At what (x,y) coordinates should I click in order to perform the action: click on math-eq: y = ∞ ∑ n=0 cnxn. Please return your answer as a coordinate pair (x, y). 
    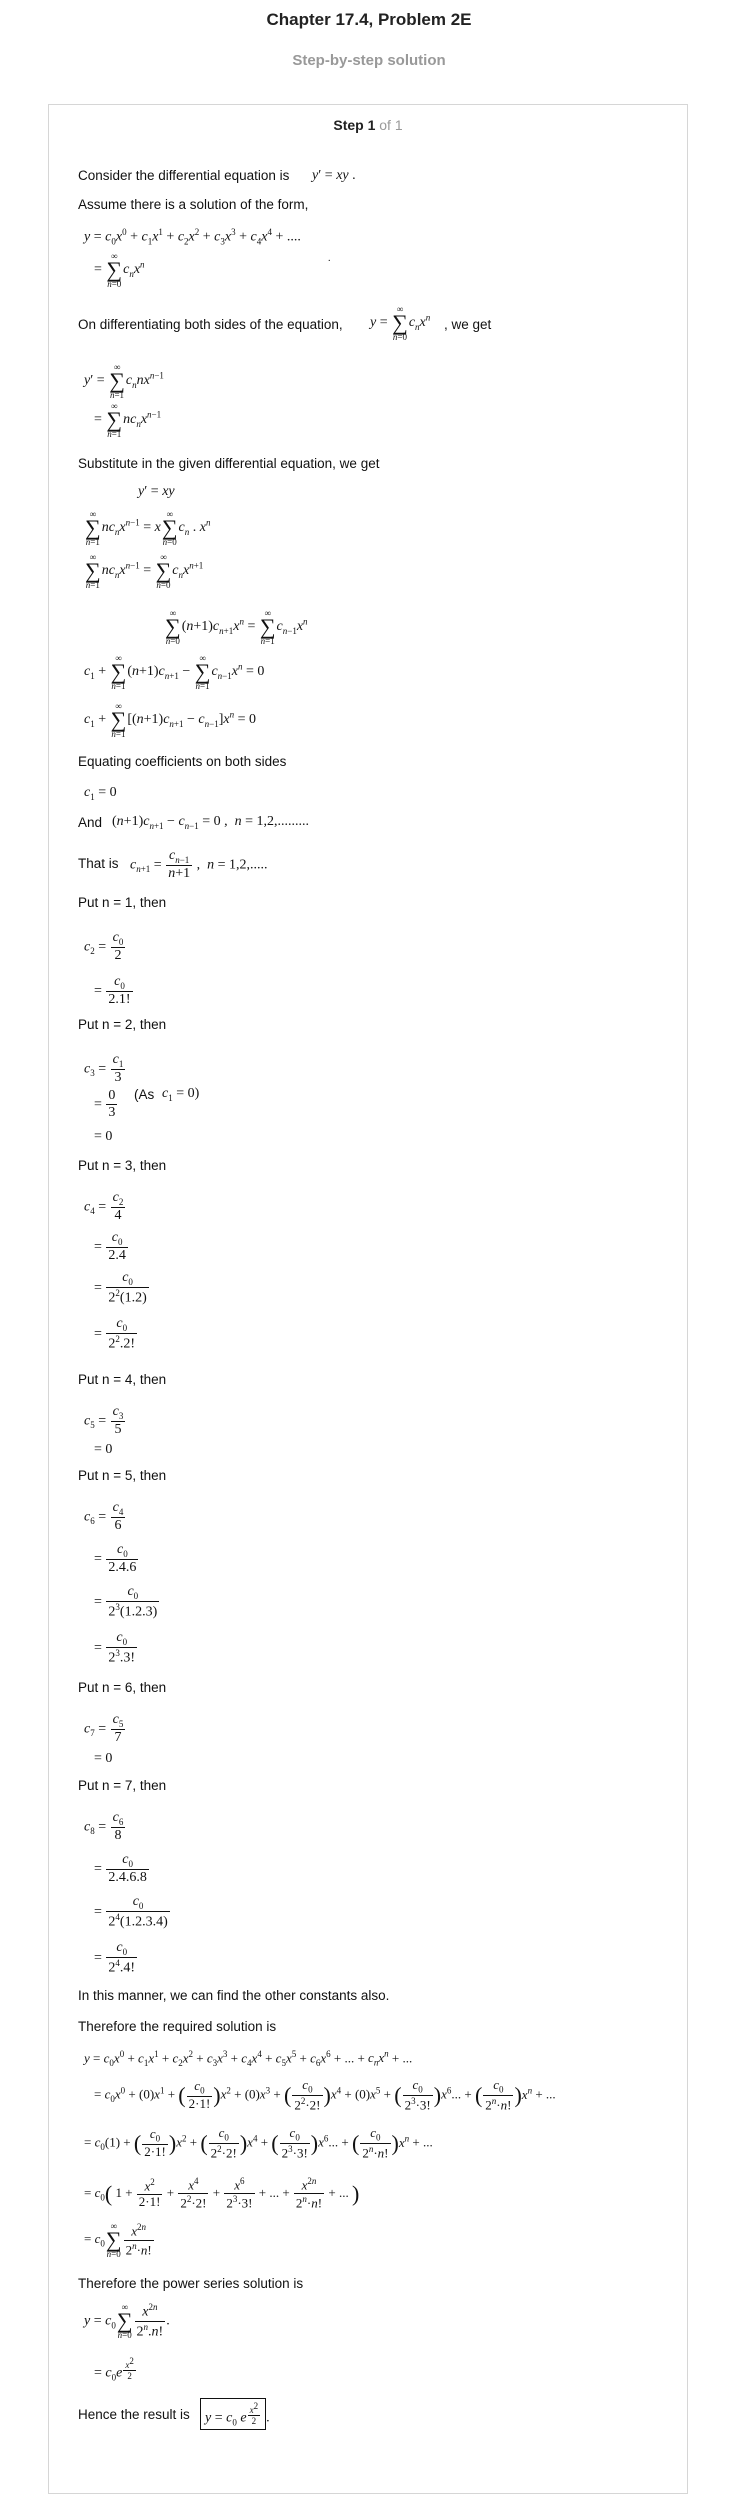
    Looking at the image, I should click on (400, 323).